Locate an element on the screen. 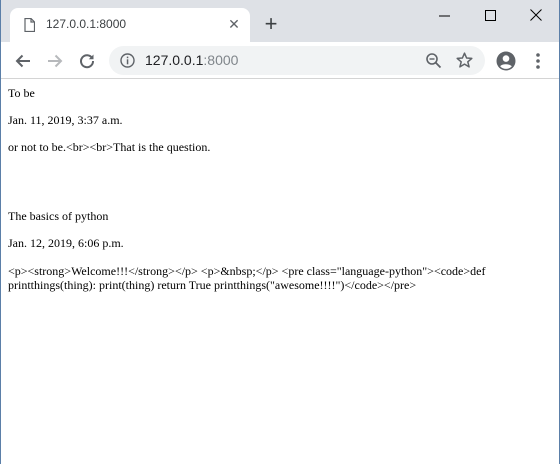 The image size is (560, 464). forward-arrow-icon is located at coordinates (55, 61).